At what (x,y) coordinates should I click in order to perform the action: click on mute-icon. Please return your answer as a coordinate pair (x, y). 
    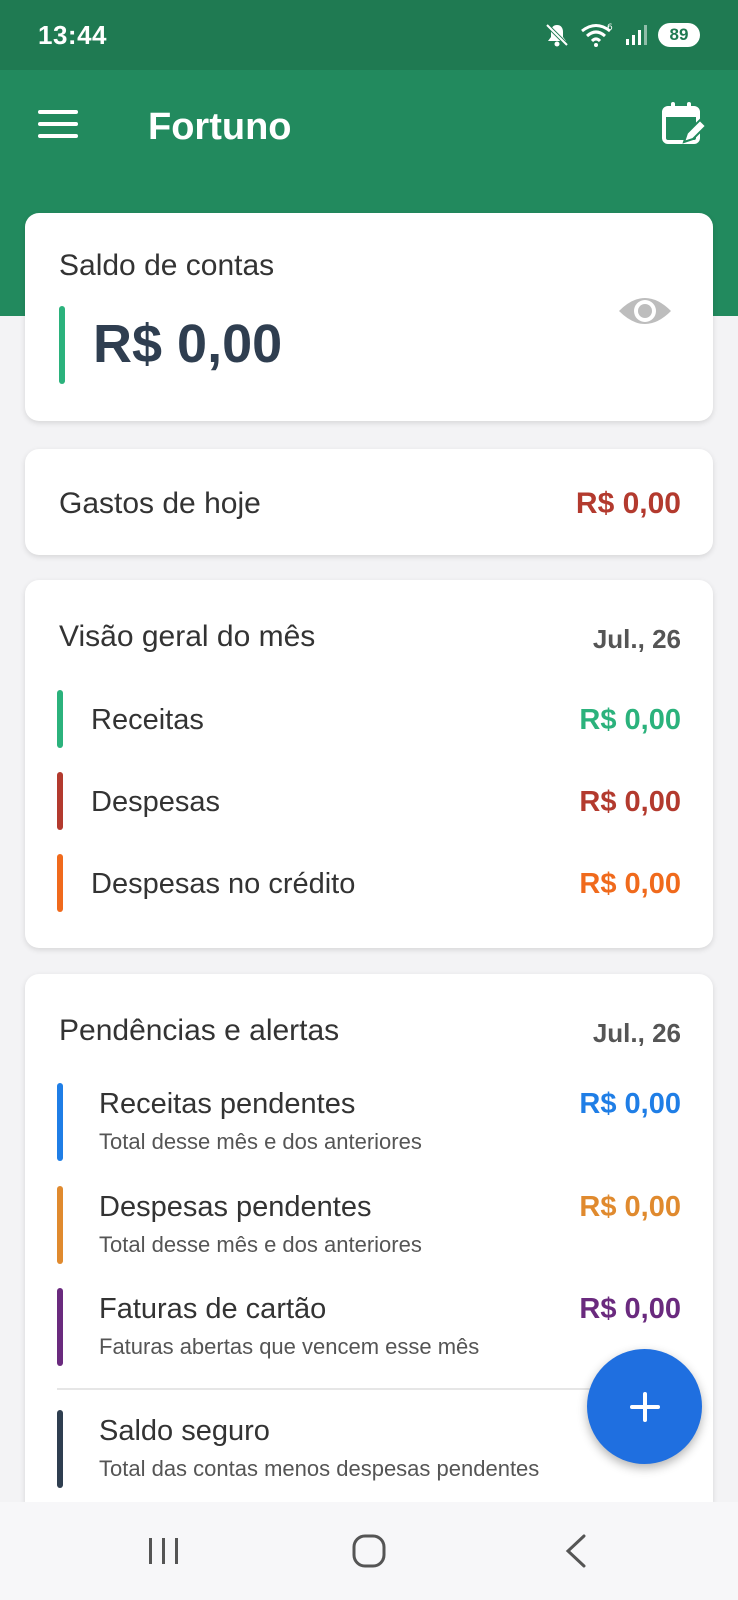
    Looking at the image, I should click on (557, 35).